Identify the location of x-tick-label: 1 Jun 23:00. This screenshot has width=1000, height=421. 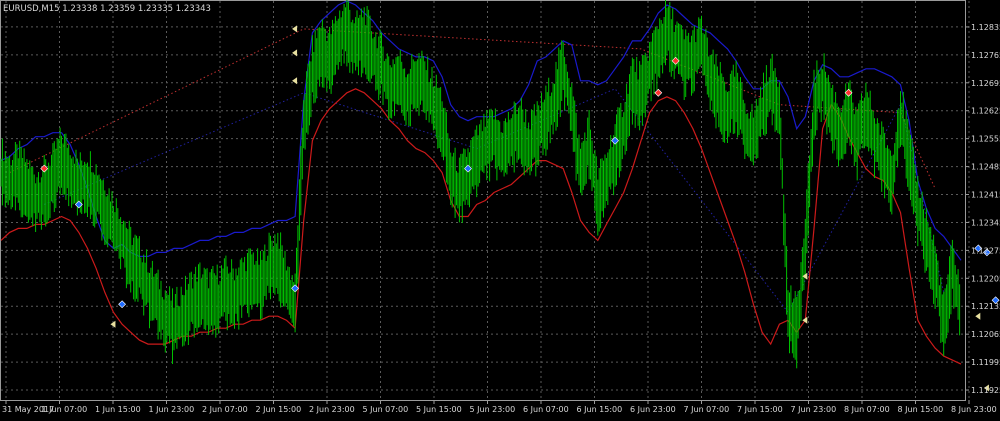
(172, 409).